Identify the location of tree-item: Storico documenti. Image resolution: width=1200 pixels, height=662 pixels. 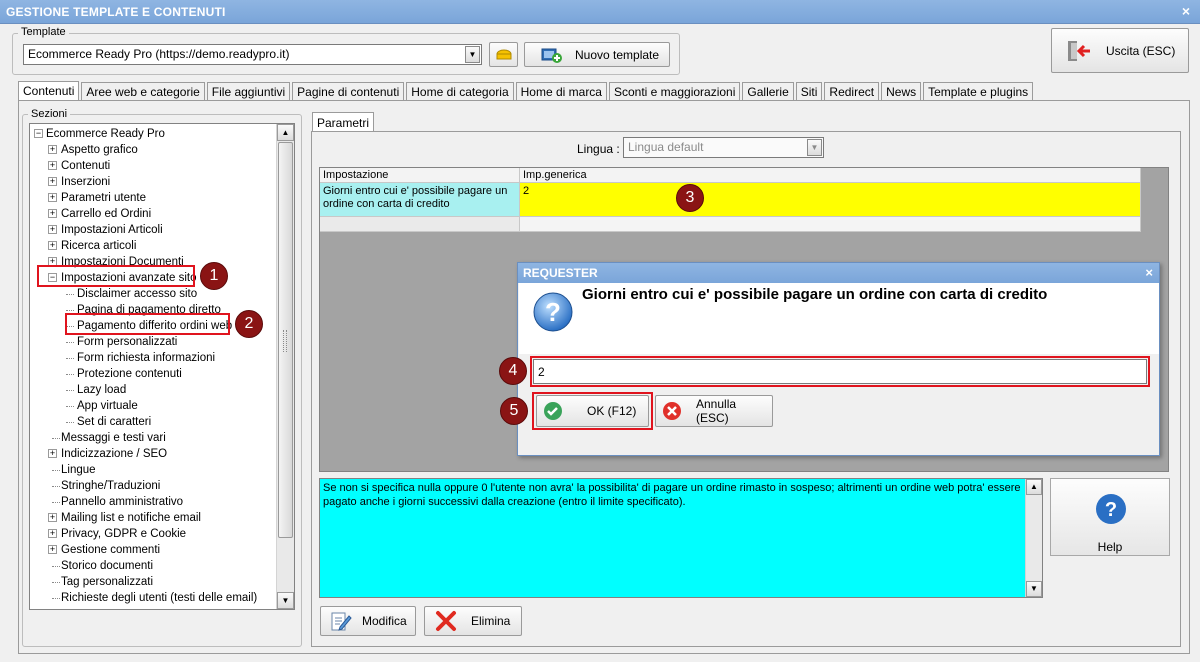
(154, 566).